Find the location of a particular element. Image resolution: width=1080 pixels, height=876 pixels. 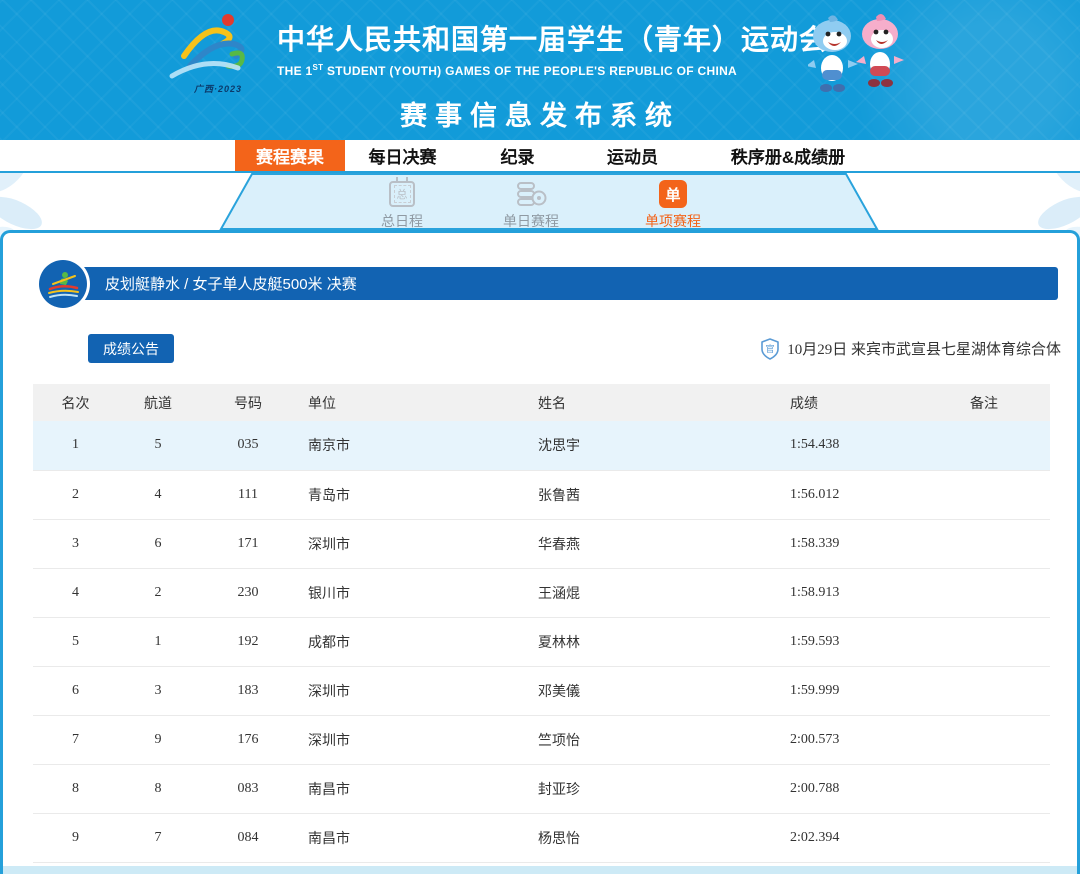

table-row: 8 8 083 南昌市 封亚珍 2:00.788 is located at coordinates (541, 789).